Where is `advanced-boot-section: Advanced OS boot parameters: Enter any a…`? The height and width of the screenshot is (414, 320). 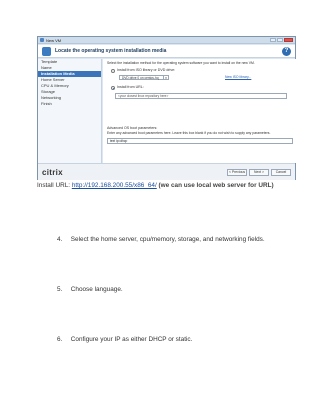
advanced-boot-section: Advanced OS boot parameters: Enter any a… is located at coordinates (200, 135).